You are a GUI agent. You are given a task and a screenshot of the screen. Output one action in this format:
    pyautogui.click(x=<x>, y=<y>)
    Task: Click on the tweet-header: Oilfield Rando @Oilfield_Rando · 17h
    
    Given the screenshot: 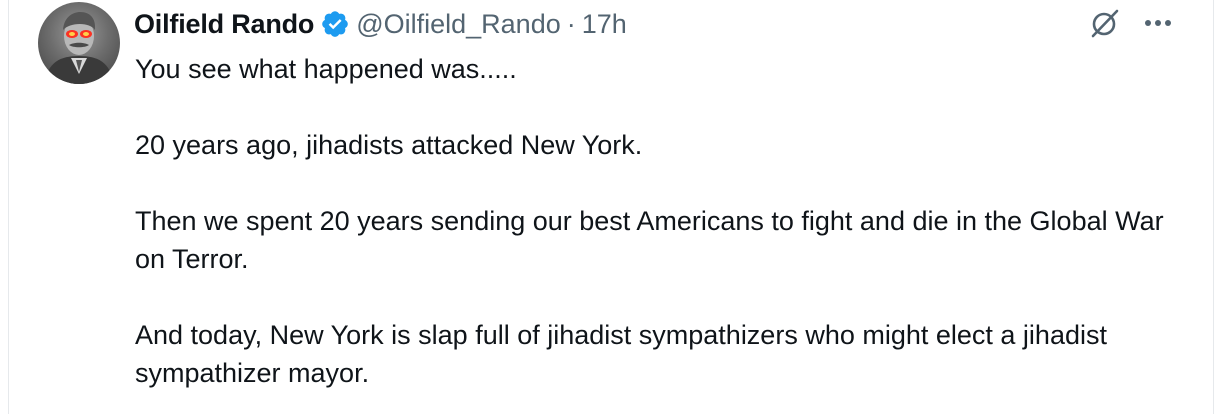 What is the action you would take?
    pyautogui.click(x=380, y=24)
    